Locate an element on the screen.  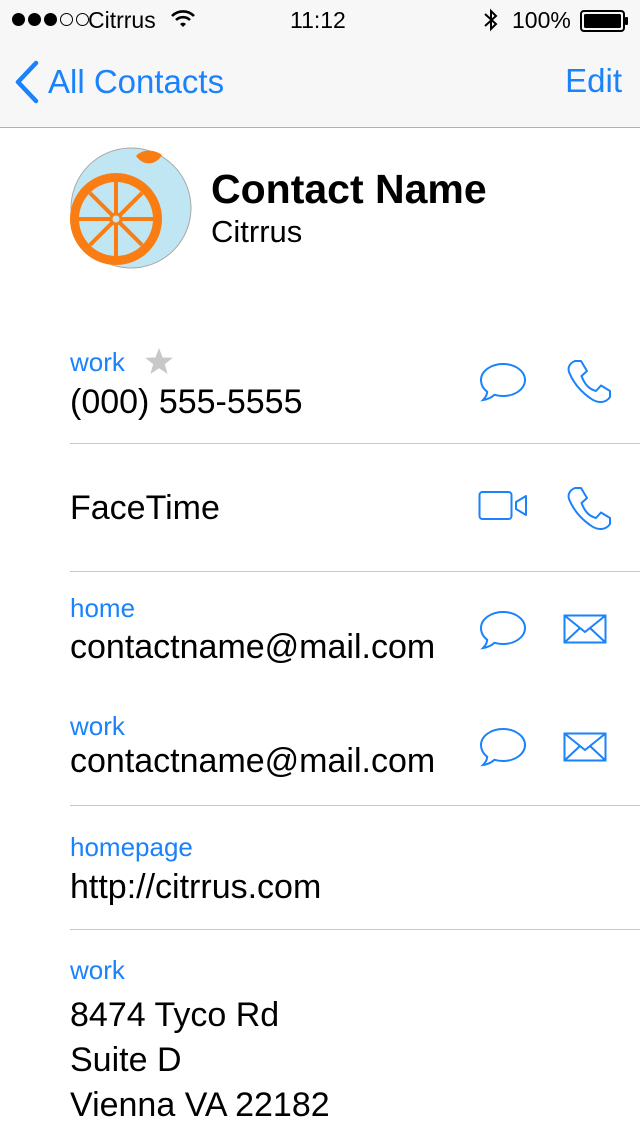
status-bar: Citrrus 11:12 100% is located at coordinates (320, 20).